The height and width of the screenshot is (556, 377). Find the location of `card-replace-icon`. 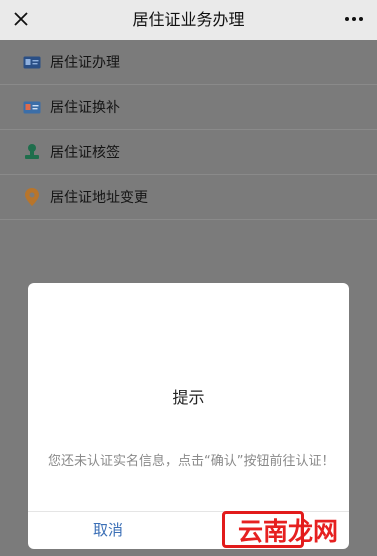

card-replace-icon is located at coordinates (32, 107).